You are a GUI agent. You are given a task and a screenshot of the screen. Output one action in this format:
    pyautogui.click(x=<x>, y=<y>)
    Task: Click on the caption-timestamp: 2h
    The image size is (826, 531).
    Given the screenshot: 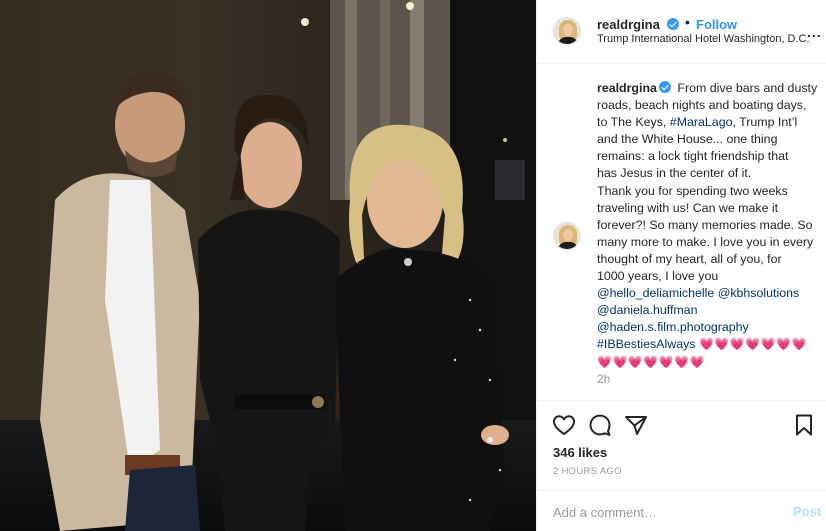 What is the action you would take?
    pyautogui.click(x=603, y=379)
    